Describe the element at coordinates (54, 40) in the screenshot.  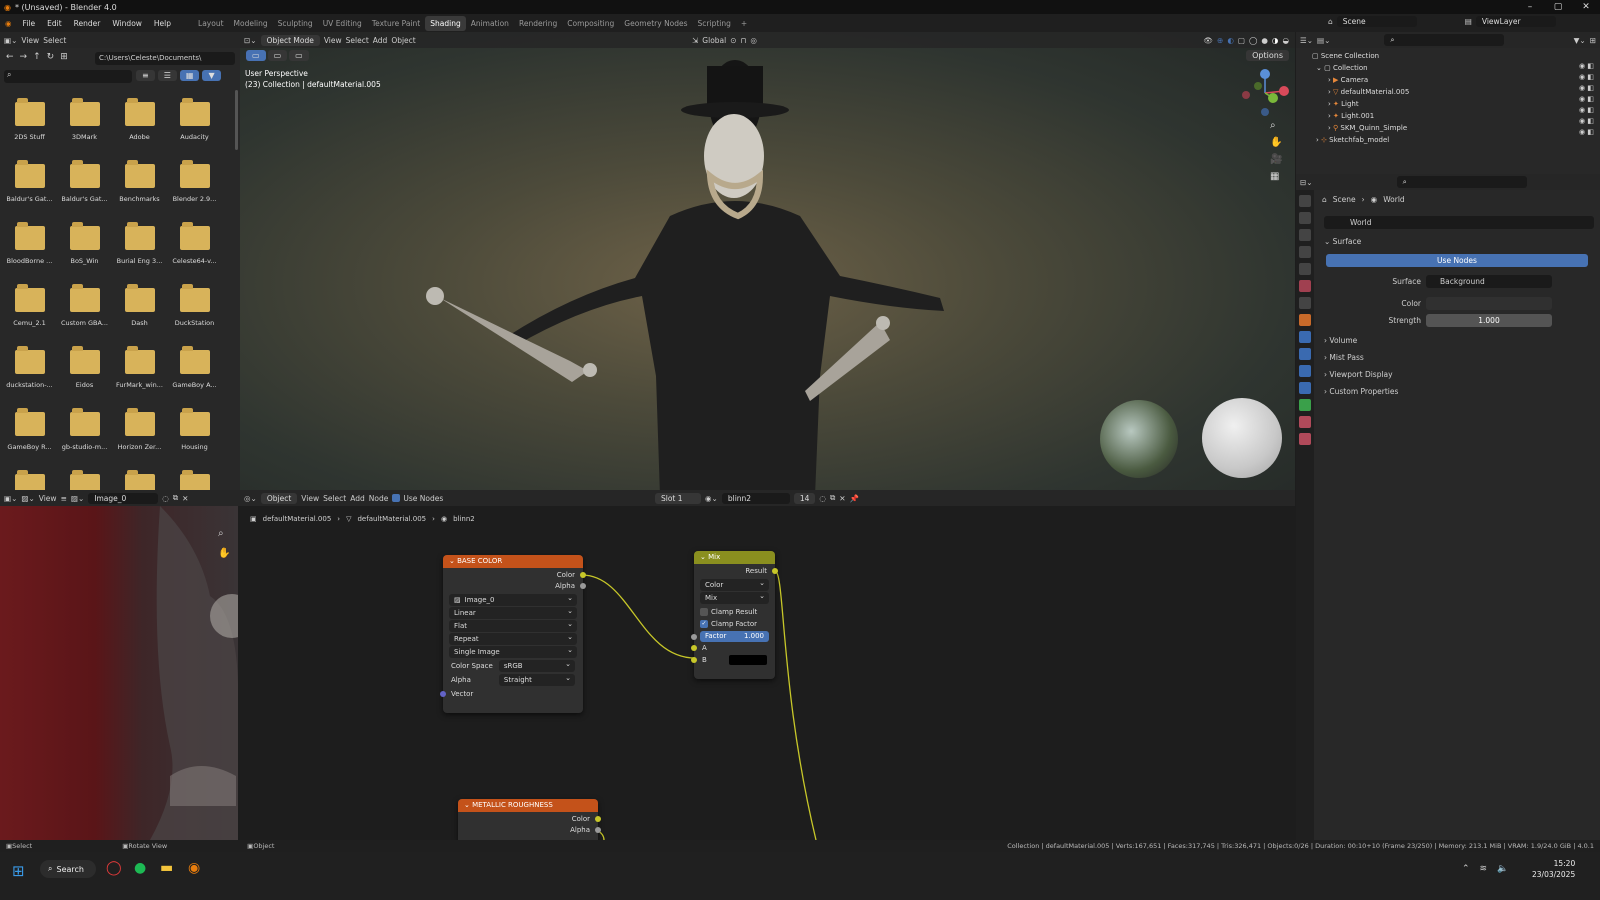
I see `fb-select-menu: Select` at that location.